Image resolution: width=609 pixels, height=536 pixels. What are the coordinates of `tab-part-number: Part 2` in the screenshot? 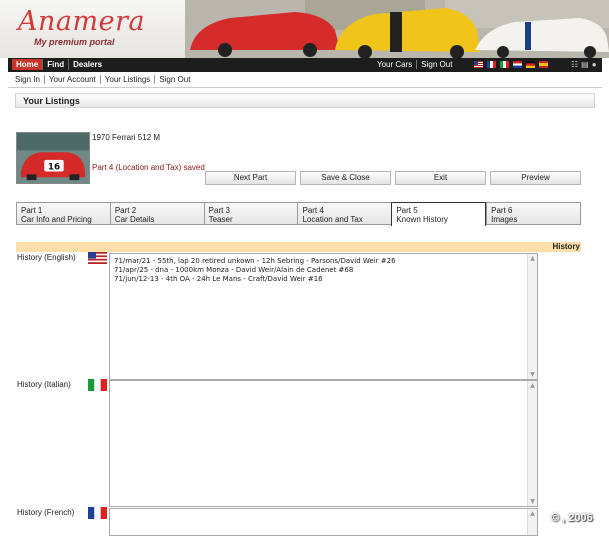 It's located at (125, 210).